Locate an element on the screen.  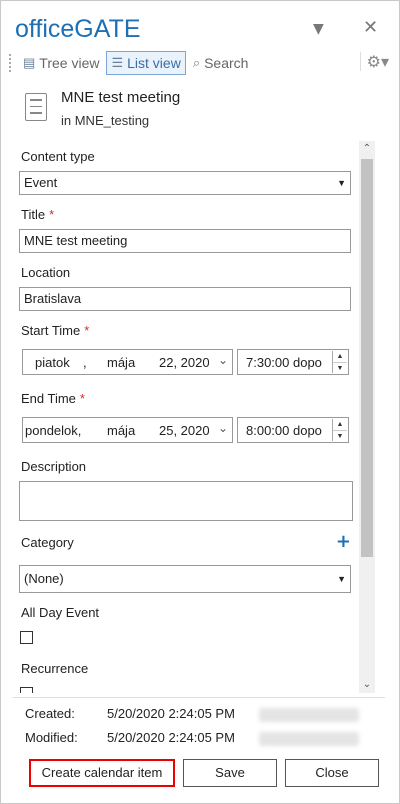
close-button: Close is located at coordinates (332, 773).